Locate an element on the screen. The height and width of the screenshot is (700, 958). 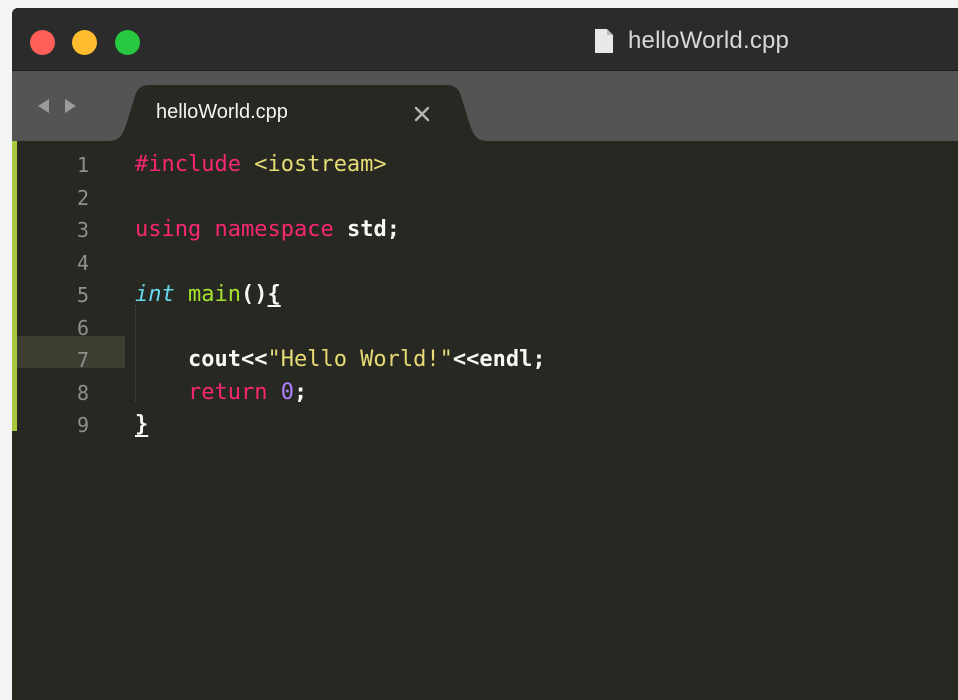
line-number: 9 is located at coordinates (82, 425).